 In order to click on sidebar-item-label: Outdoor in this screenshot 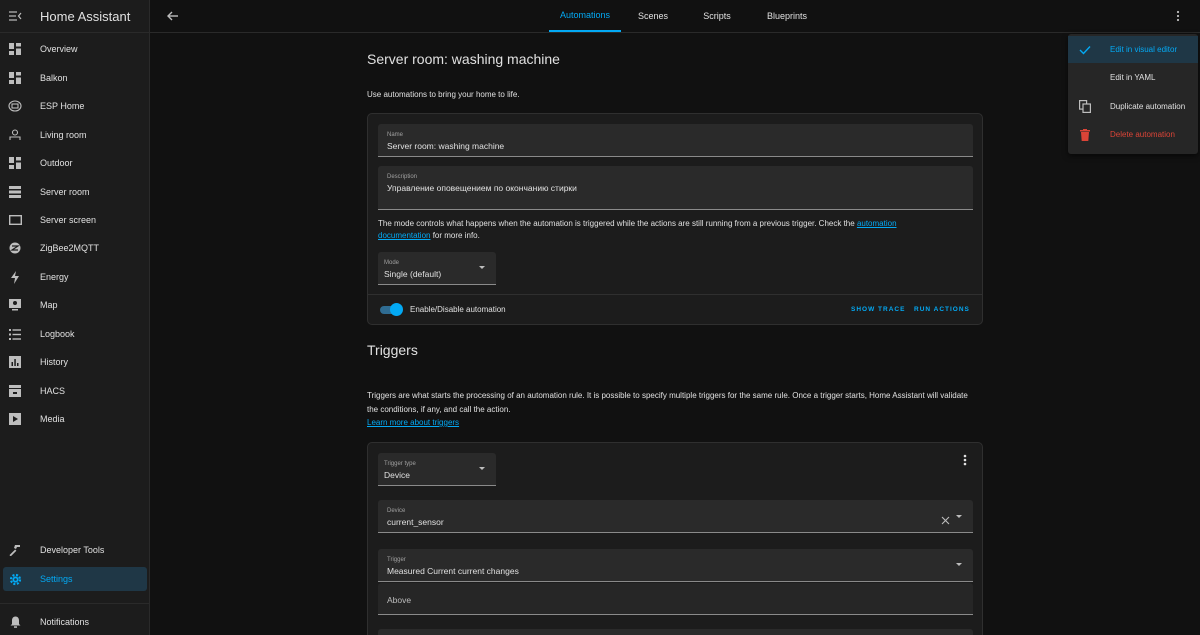, I will do `click(56, 163)`.